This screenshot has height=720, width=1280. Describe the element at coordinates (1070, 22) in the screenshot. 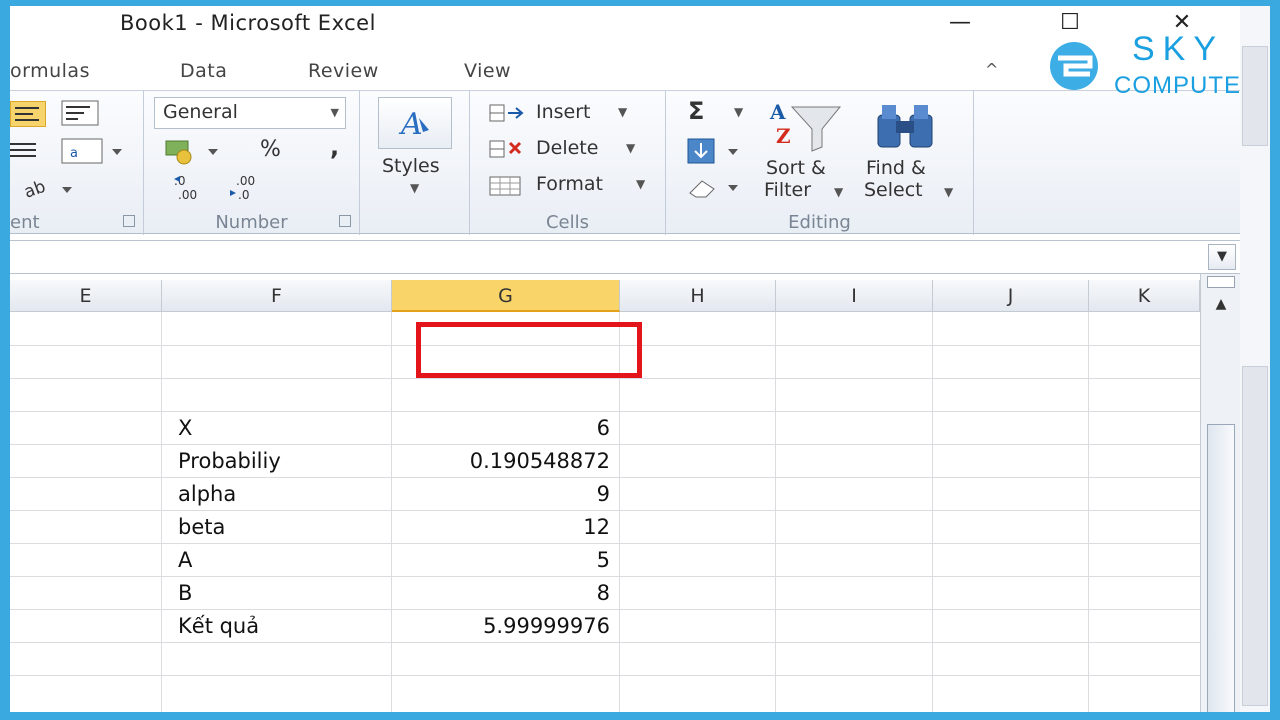

I see `maximize-button: ☐` at that location.